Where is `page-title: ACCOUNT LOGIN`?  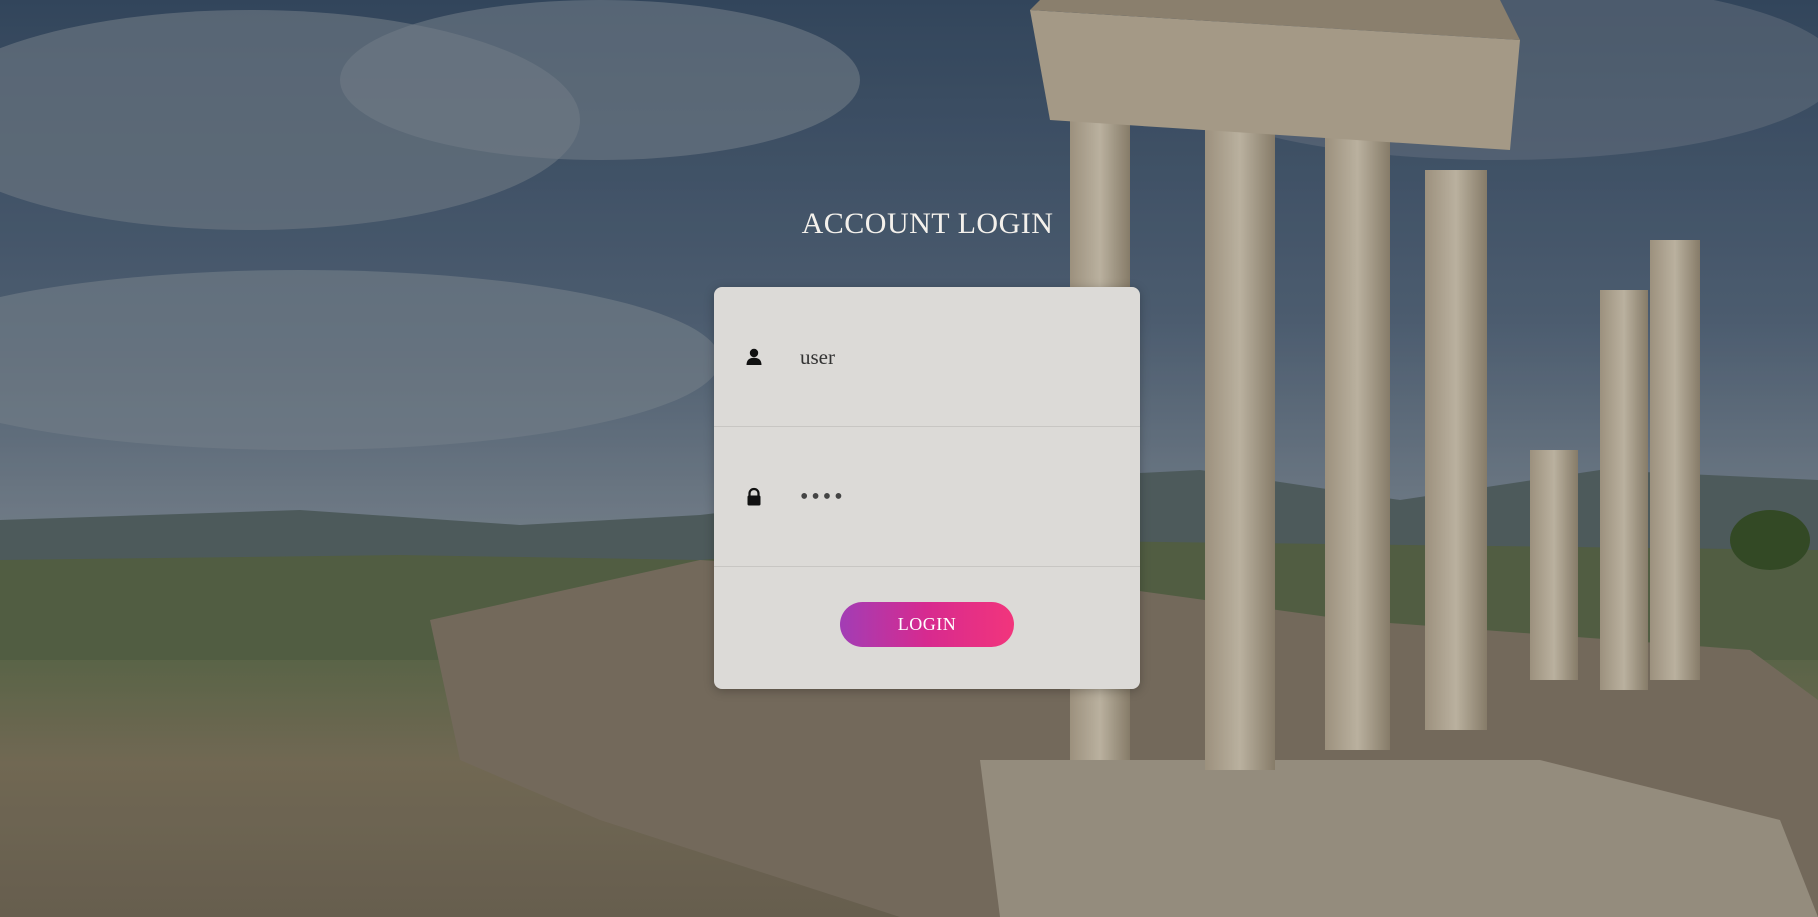
page-title: ACCOUNT LOGIN is located at coordinates (927, 223).